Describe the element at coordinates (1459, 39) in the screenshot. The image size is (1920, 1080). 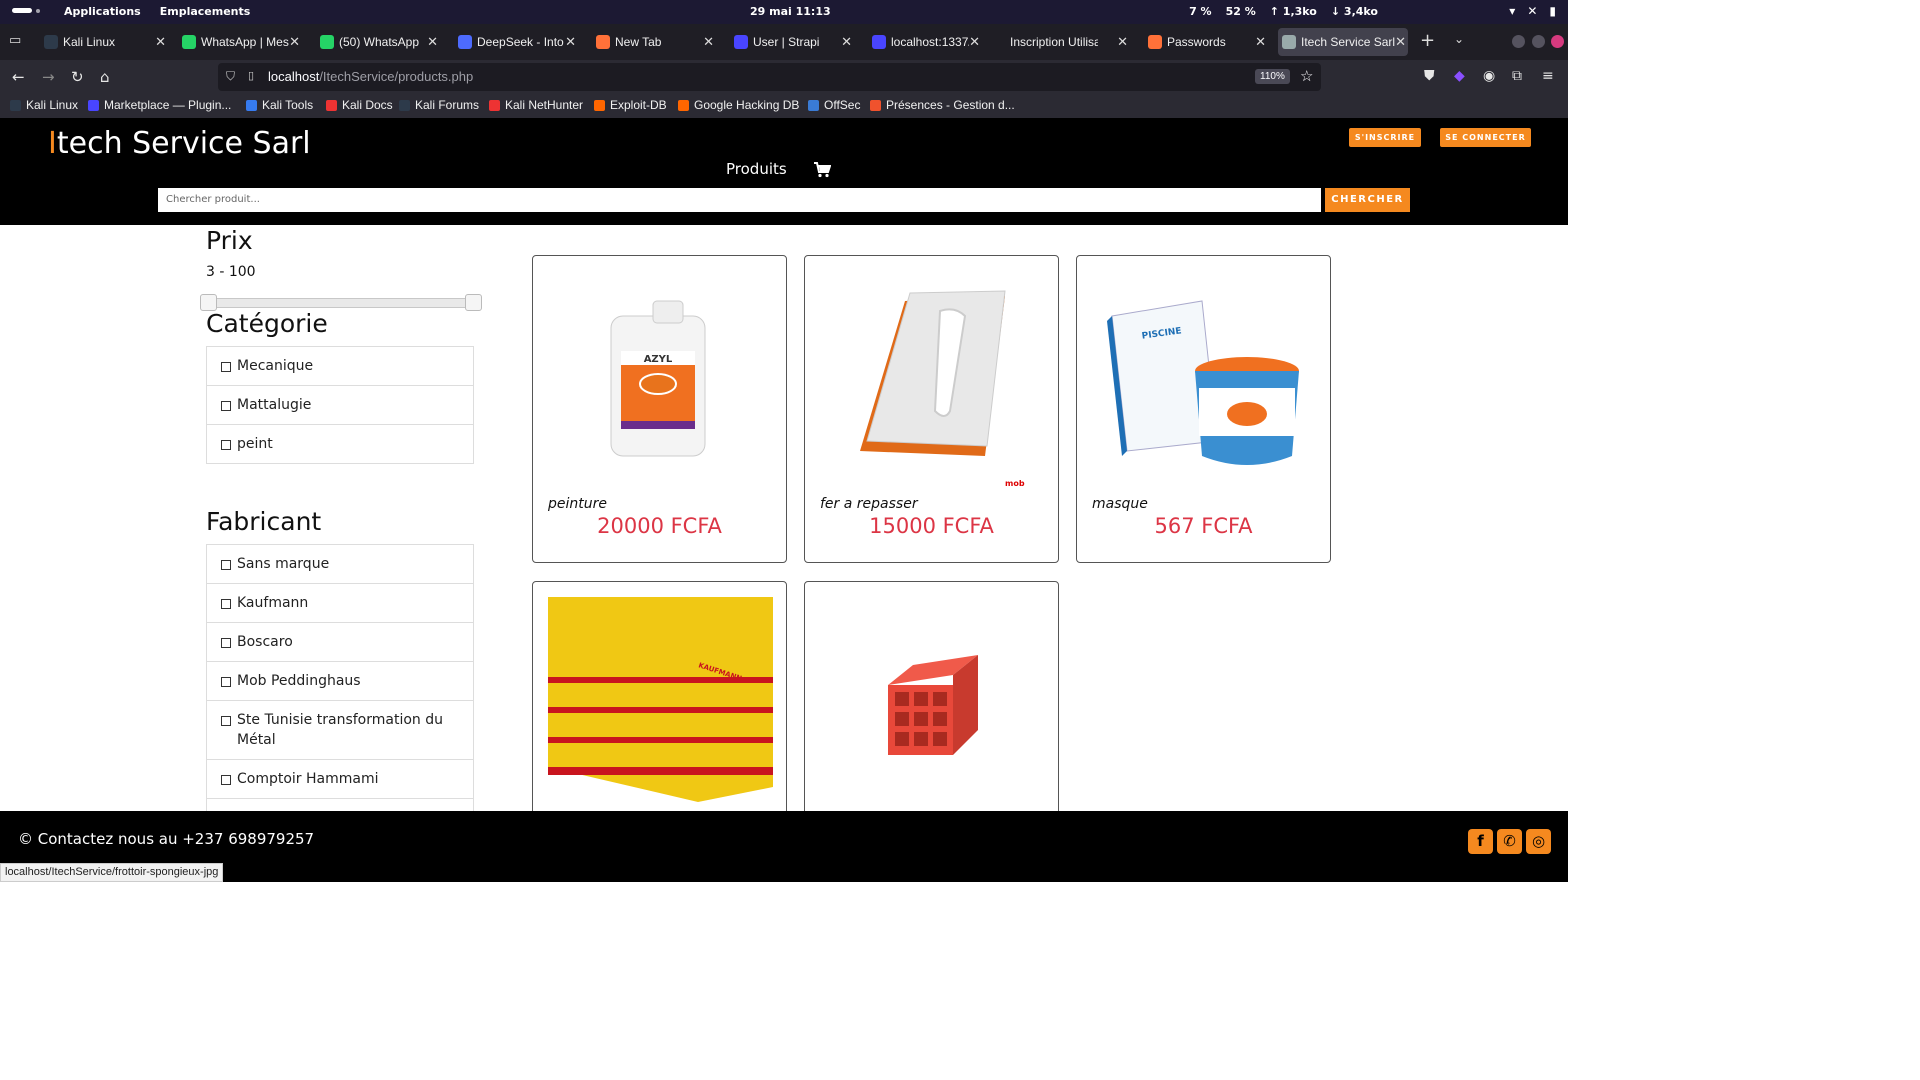
I see `tab-list-chevron-icon: ⌄` at that location.